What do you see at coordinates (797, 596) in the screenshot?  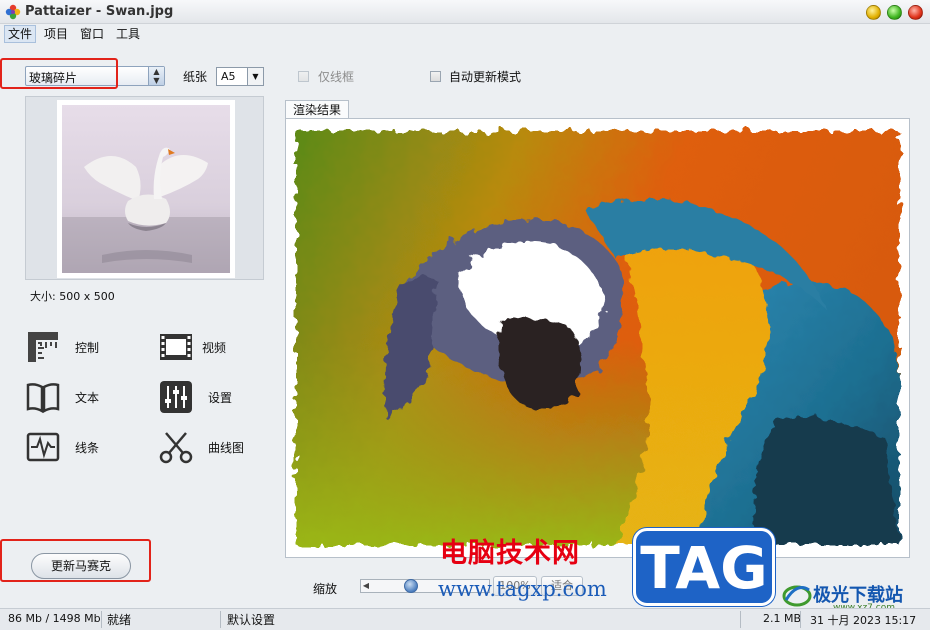 I see `aurora-logo-icon` at bounding box center [797, 596].